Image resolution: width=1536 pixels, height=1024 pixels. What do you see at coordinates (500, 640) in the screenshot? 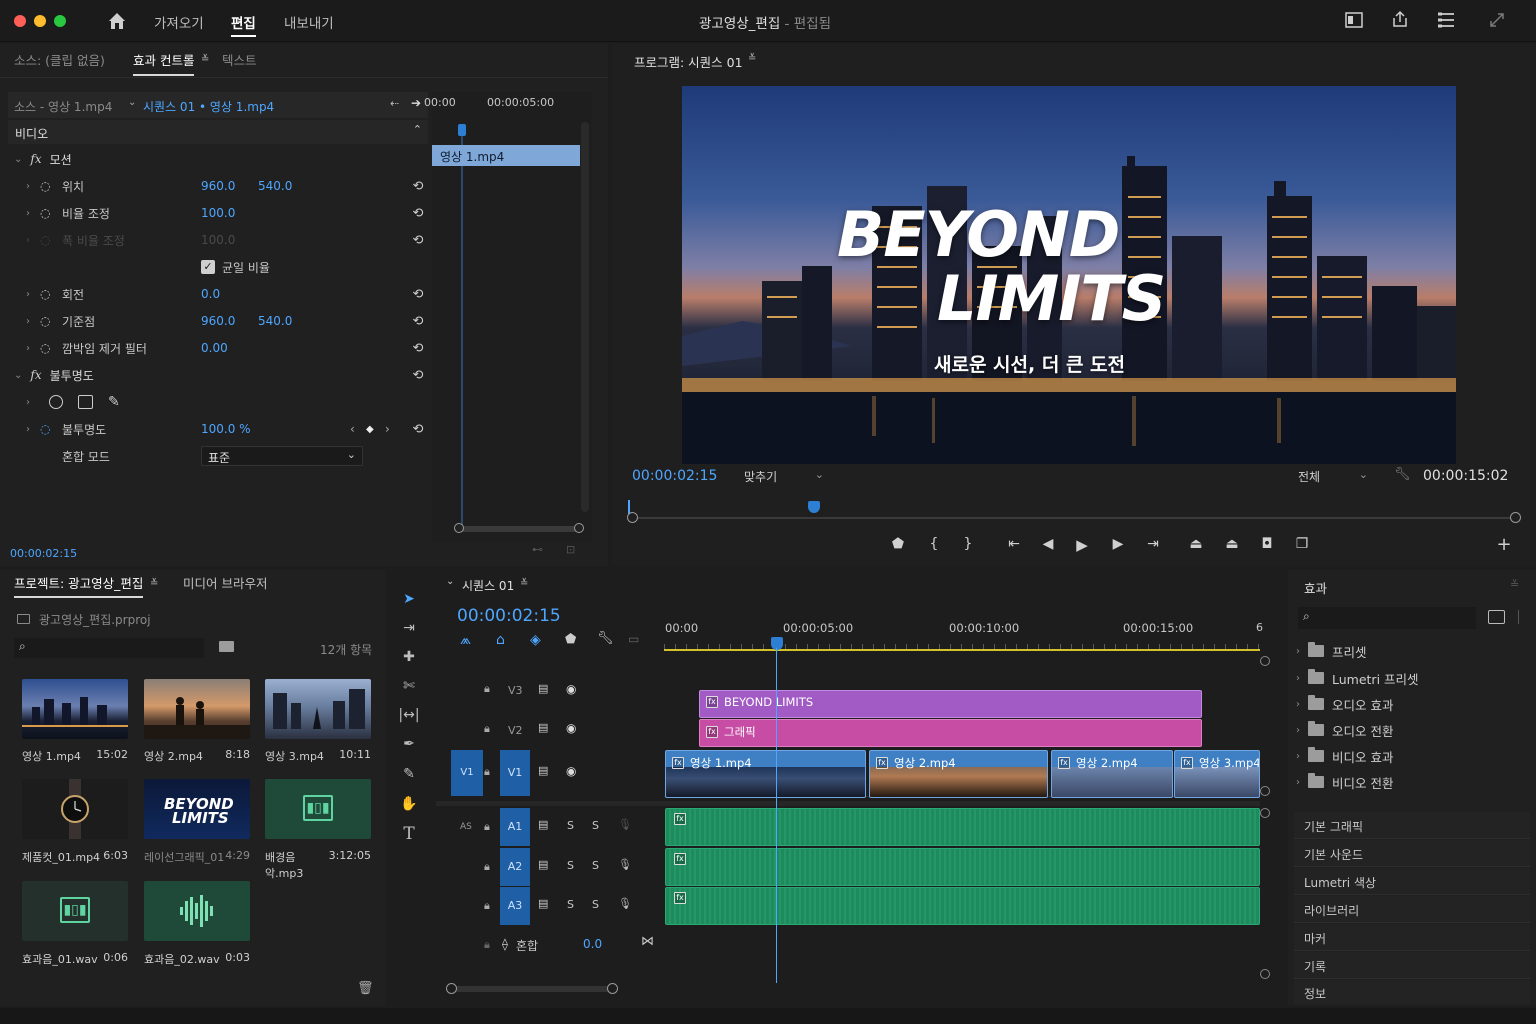
I see `linked-select-icon: ⌂` at bounding box center [500, 640].